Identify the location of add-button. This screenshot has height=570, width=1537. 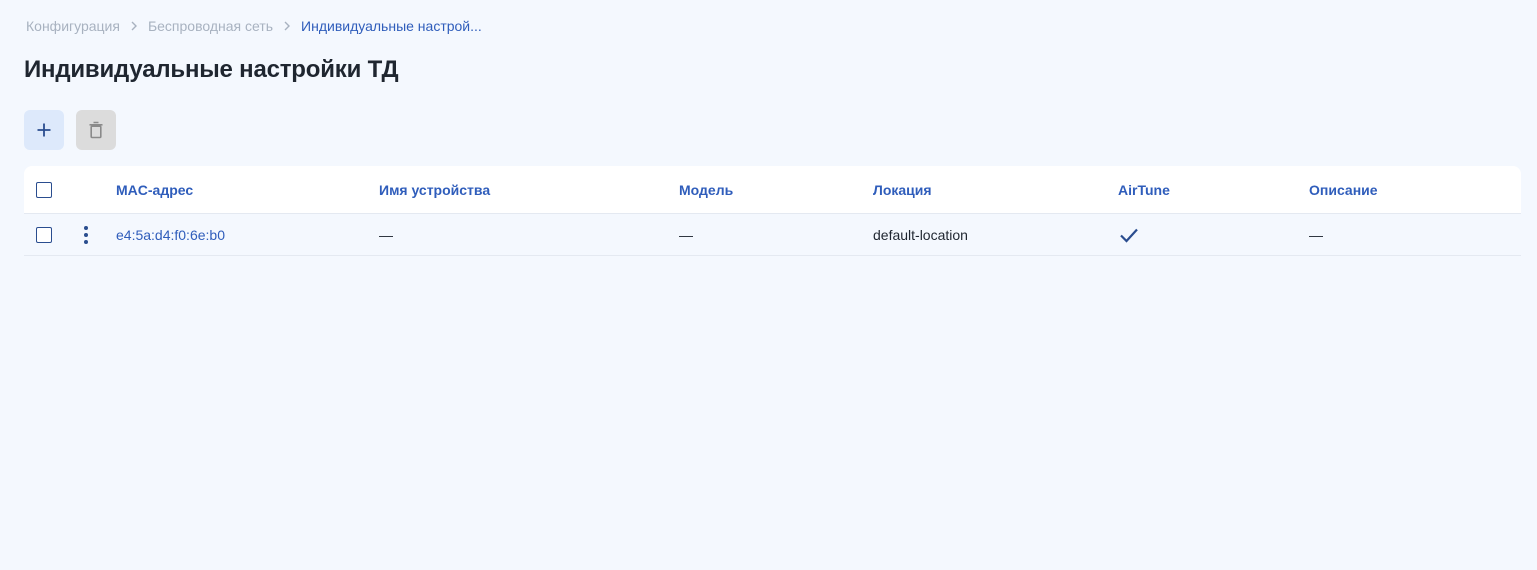
(44, 130).